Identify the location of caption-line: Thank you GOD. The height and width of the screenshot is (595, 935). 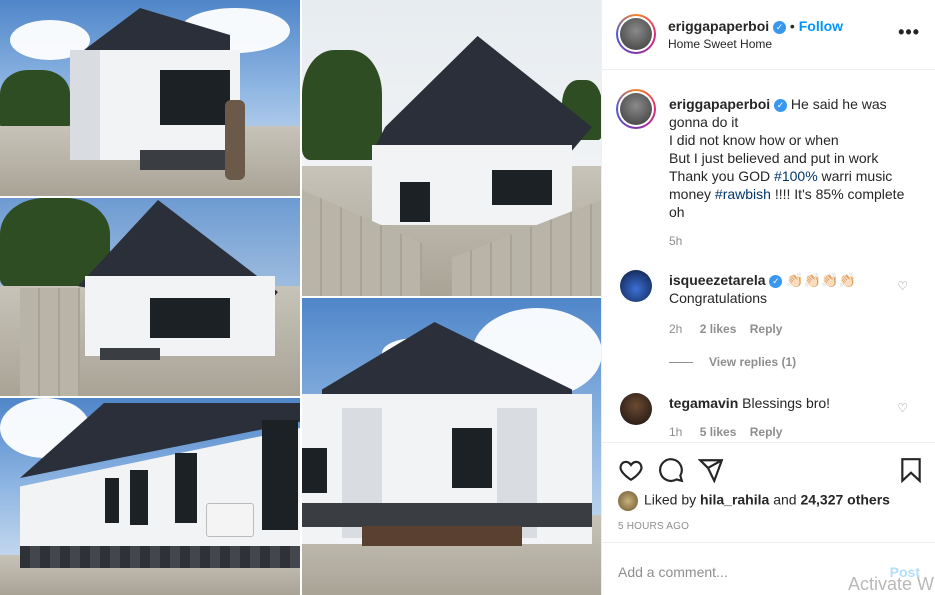
(722, 176).